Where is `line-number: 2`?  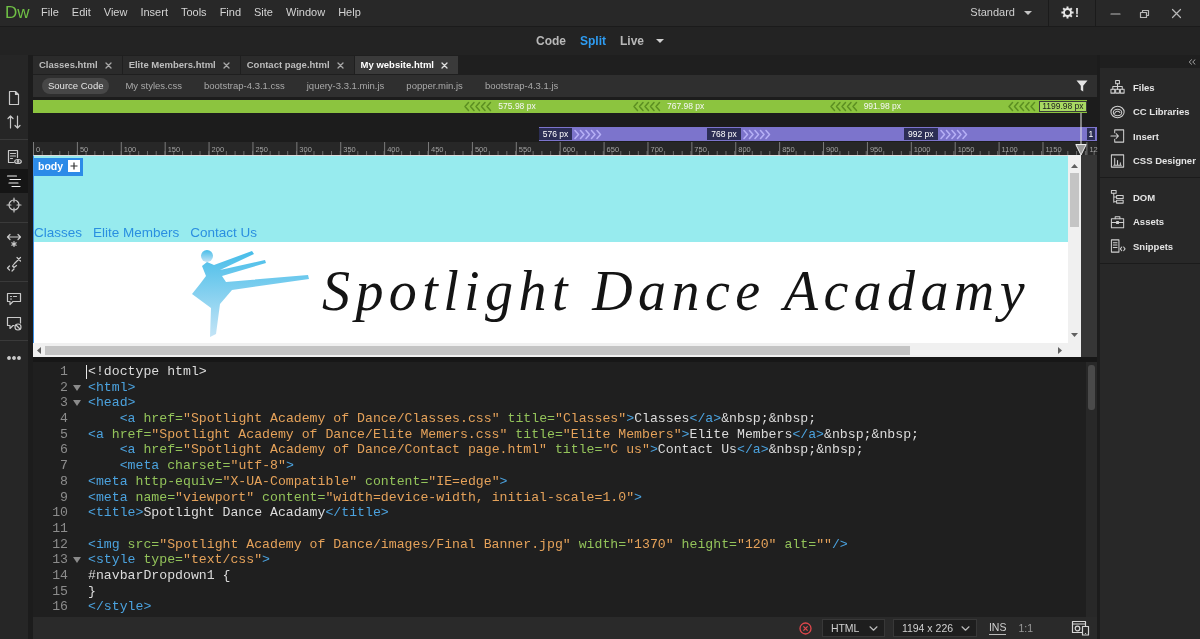
line-number: 2 is located at coordinates (63, 387).